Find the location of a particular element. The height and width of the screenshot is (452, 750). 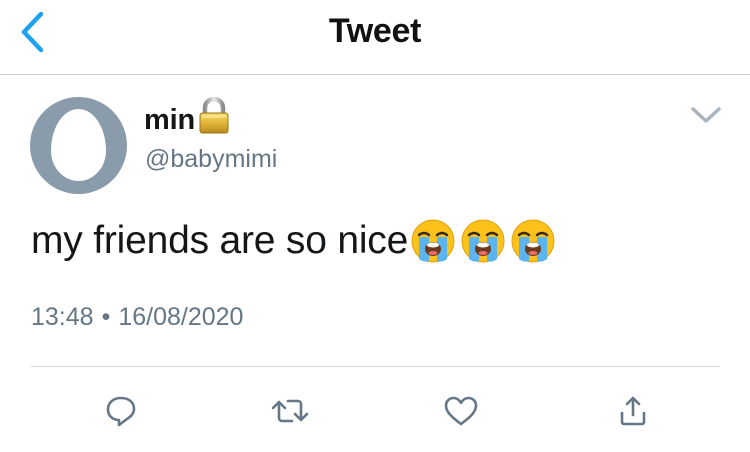

default-egg-avatar is located at coordinates (78, 145).